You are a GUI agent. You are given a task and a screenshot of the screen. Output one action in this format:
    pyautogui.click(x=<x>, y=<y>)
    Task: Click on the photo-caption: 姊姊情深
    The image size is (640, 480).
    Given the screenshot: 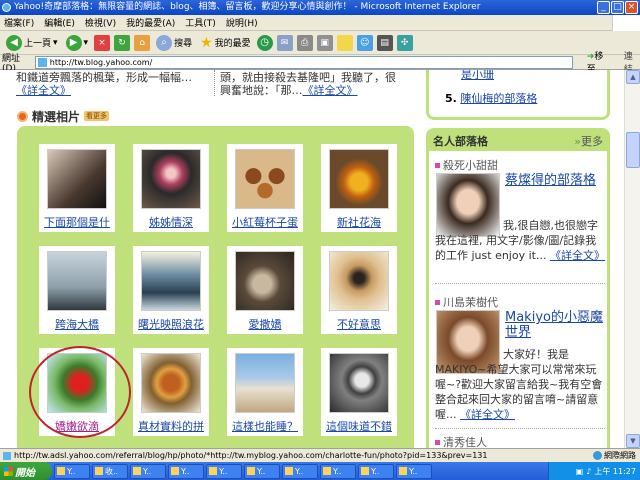 What is the action you would take?
    pyautogui.click(x=171, y=222)
    